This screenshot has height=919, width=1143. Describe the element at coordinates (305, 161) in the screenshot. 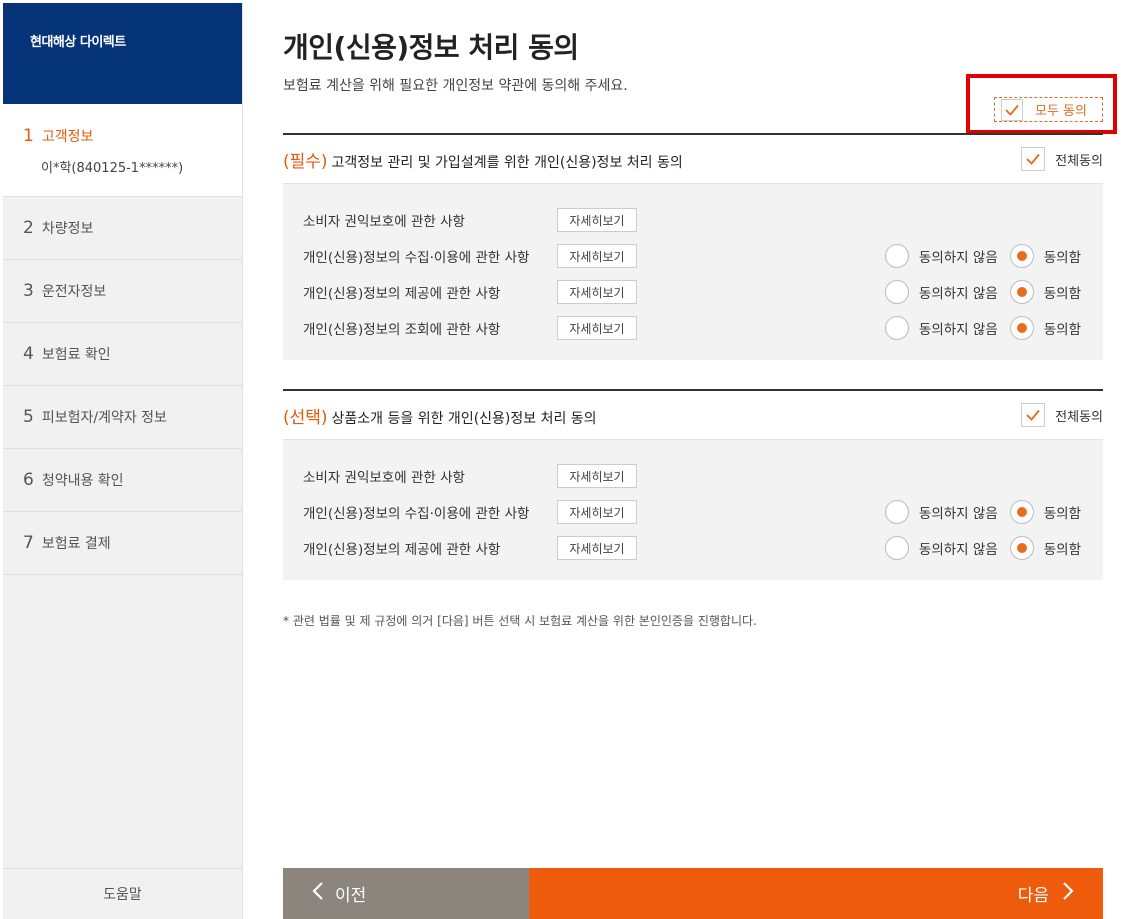

I see `required-tag: (필수)` at that location.